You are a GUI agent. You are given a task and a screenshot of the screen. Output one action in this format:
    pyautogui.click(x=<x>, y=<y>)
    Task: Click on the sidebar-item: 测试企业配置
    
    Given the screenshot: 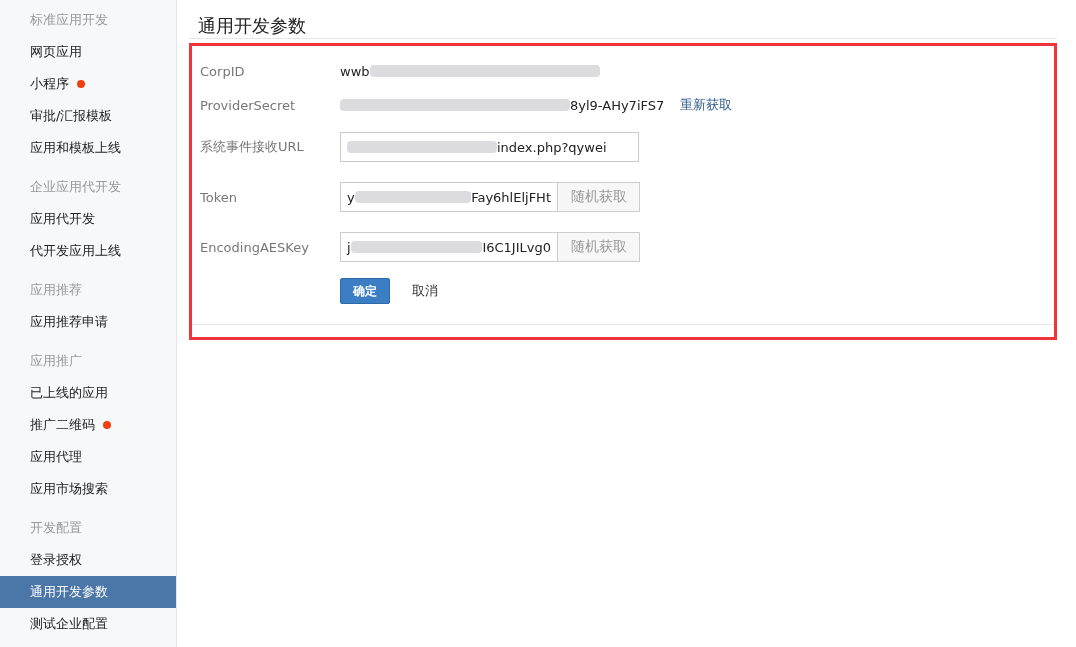 What is the action you would take?
    pyautogui.click(x=88, y=624)
    